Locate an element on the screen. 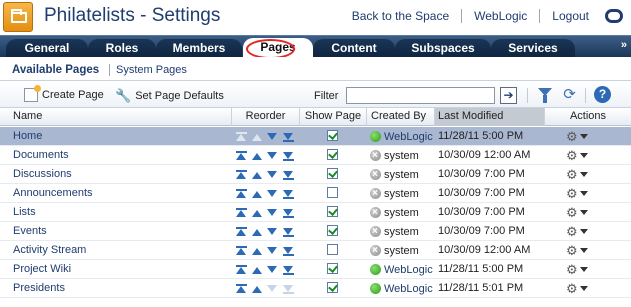 This screenshot has height=307, width=631. help-icon: ? is located at coordinates (602, 94).